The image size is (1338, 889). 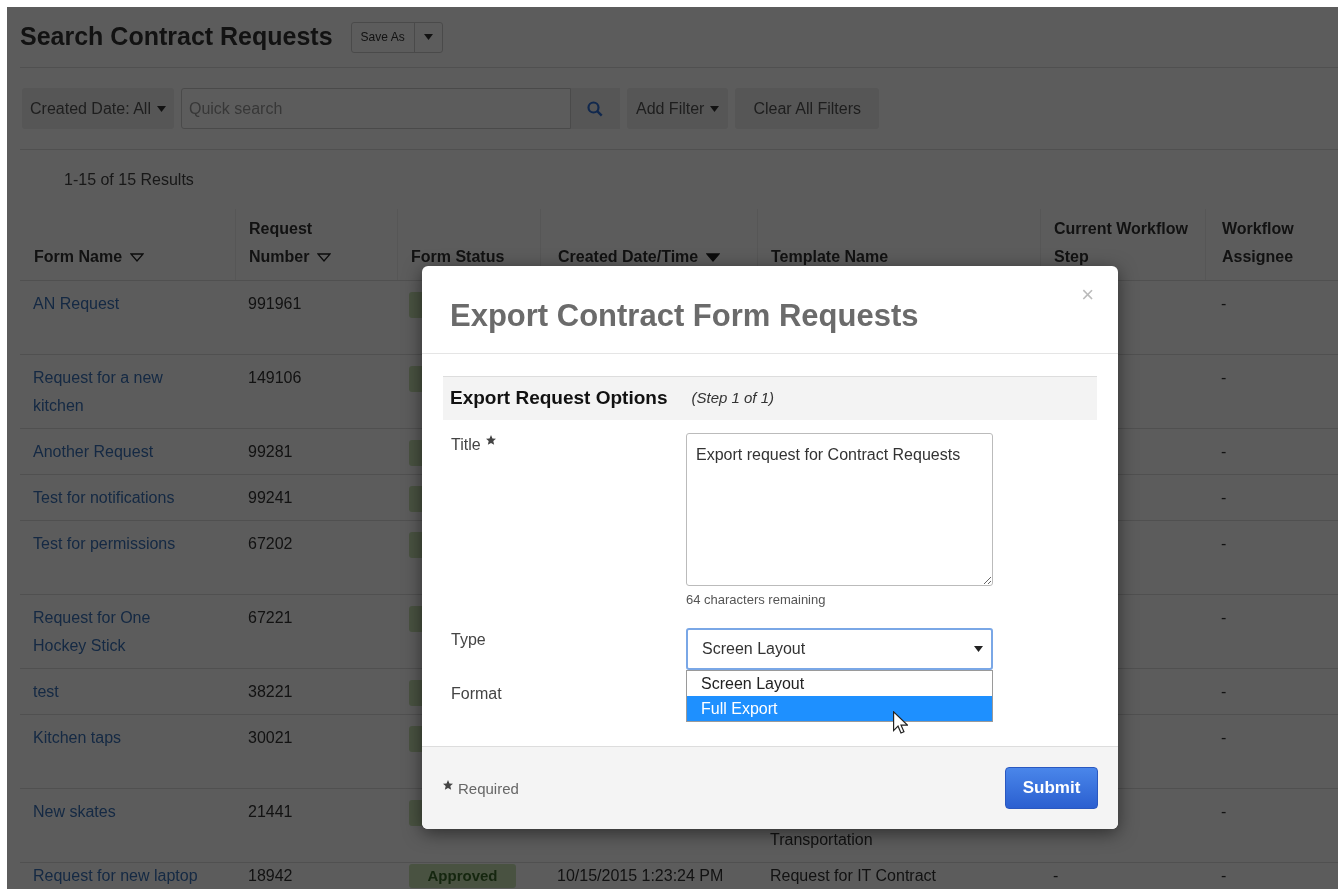 What do you see at coordinates (677, 108) in the screenshot?
I see `add-filter-button: Add Filter` at bounding box center [677, 108].